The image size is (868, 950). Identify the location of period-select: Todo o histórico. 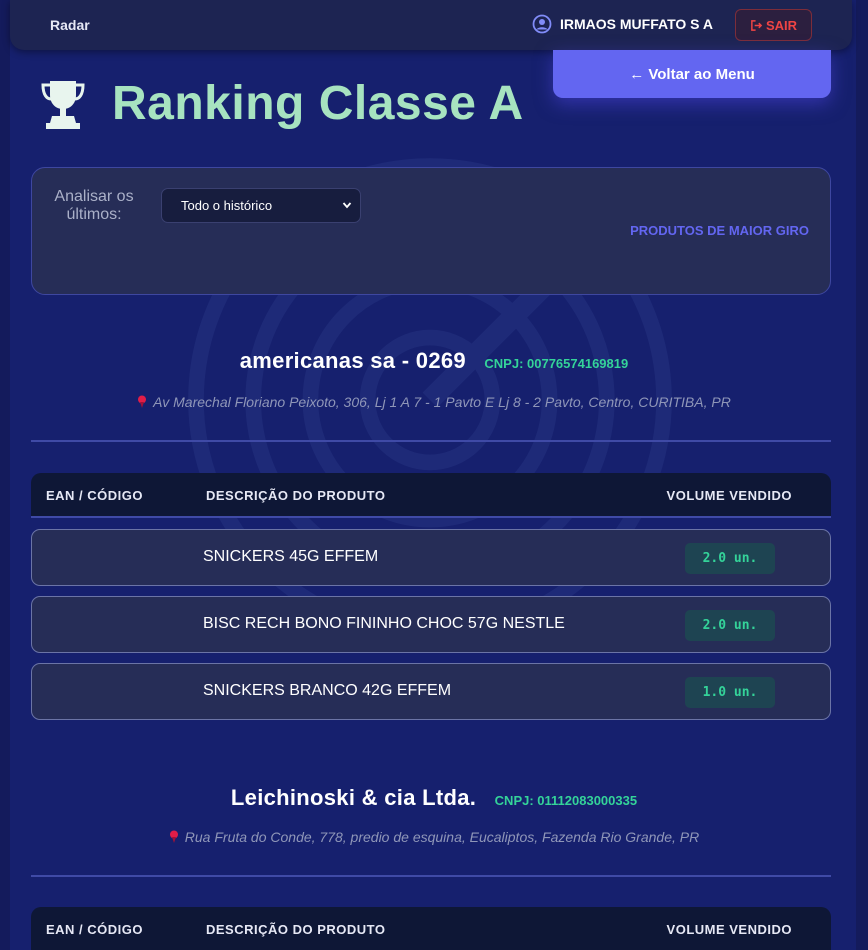
(261, 205).